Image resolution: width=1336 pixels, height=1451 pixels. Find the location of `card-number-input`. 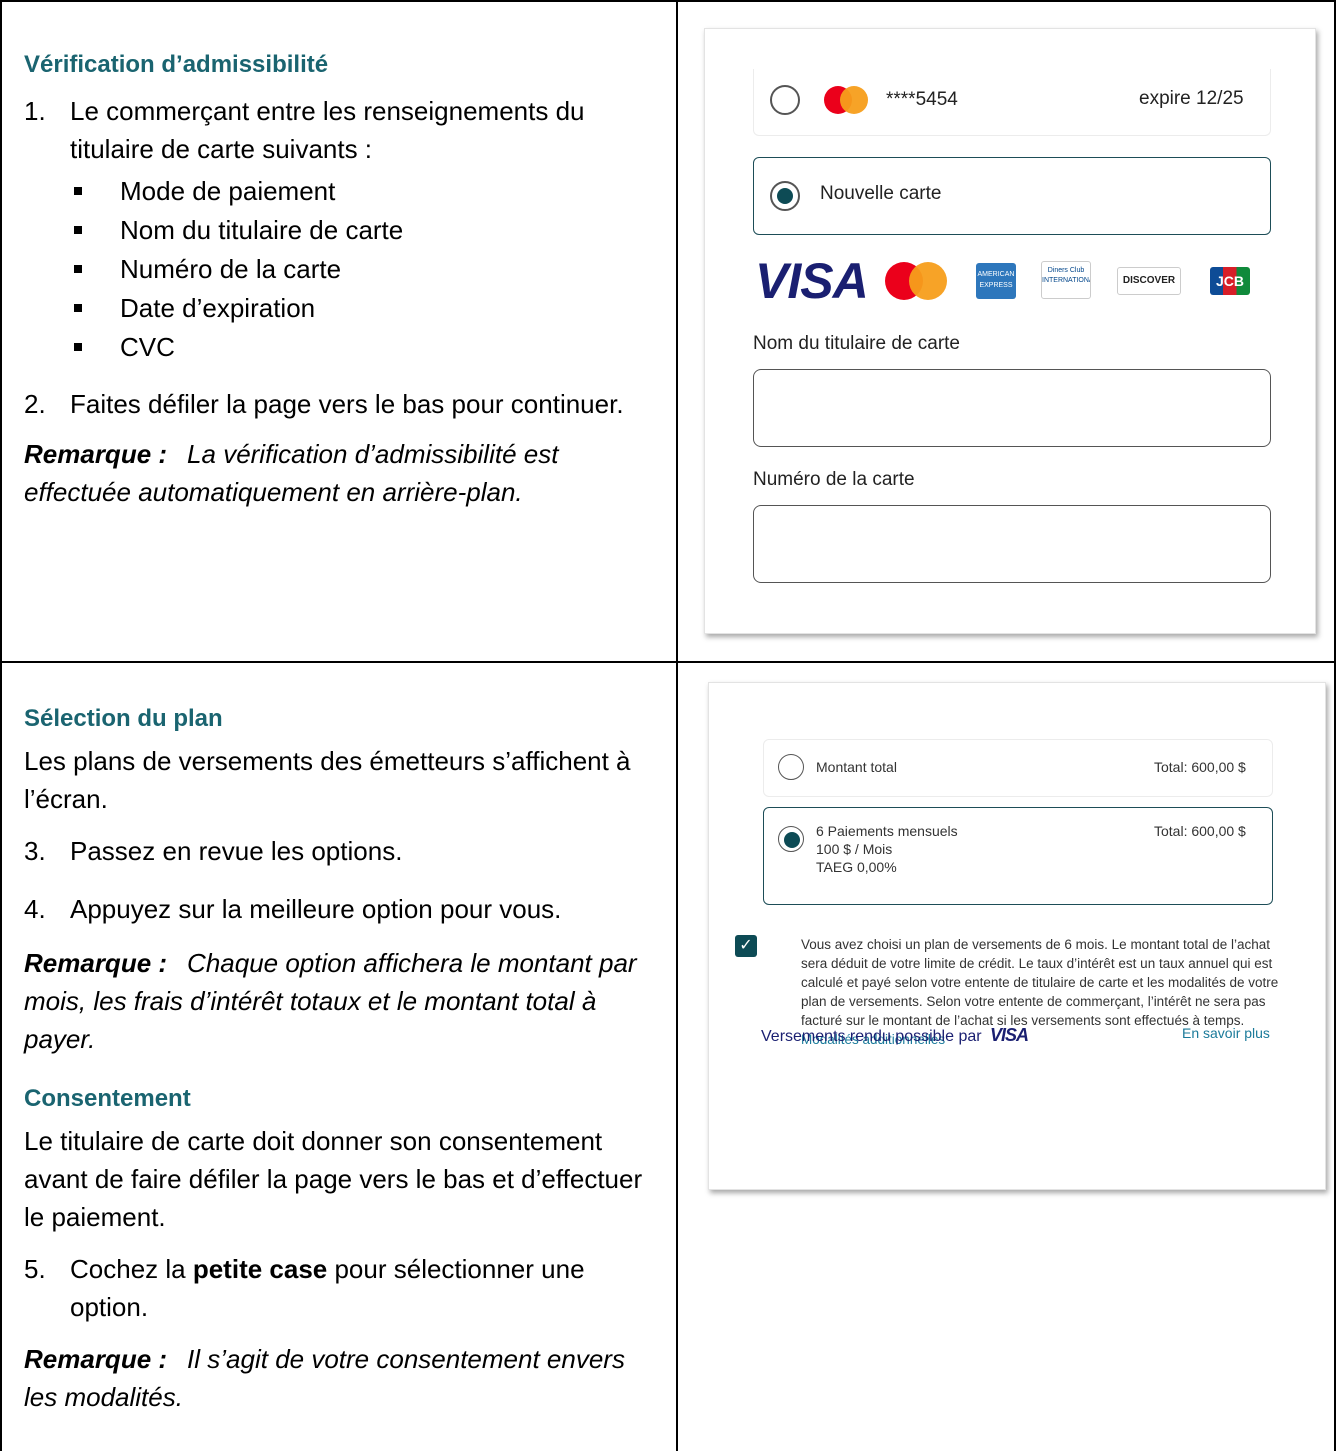

card-number-input is located at coordinates (1012, 544).